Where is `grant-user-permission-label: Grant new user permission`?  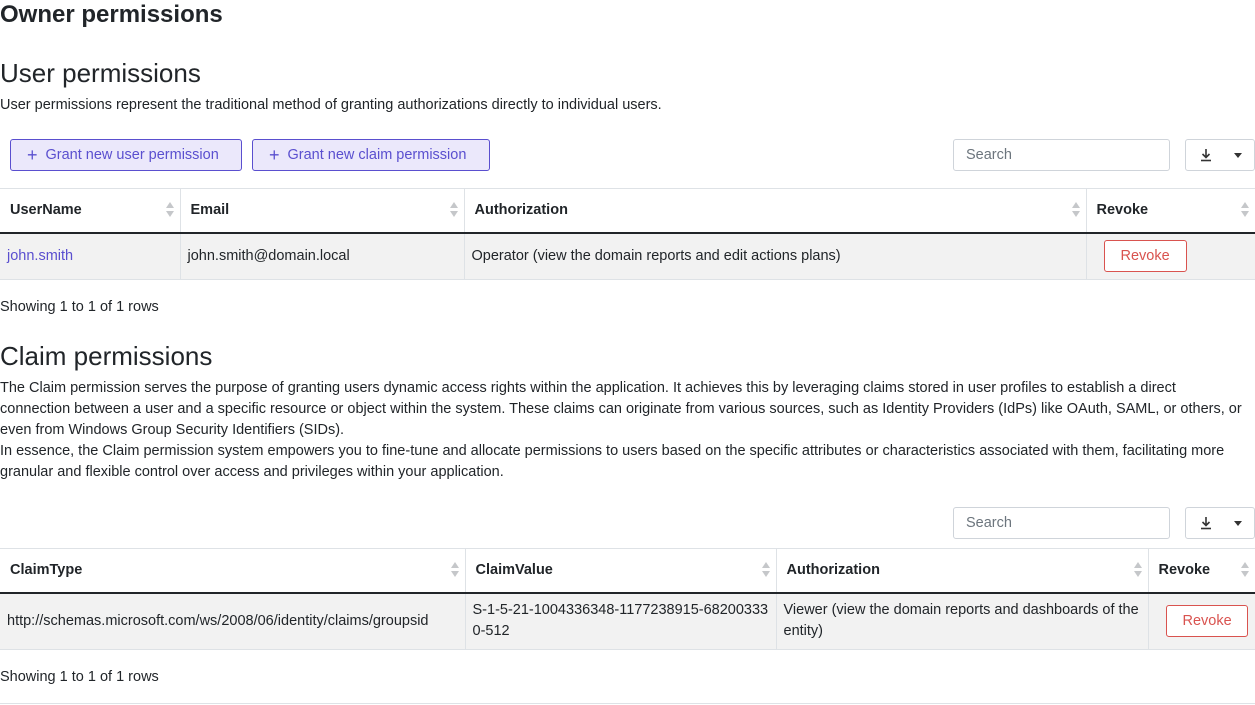 grant-user-permission-label: Grant new user permission is located at coordinates (132, 155).